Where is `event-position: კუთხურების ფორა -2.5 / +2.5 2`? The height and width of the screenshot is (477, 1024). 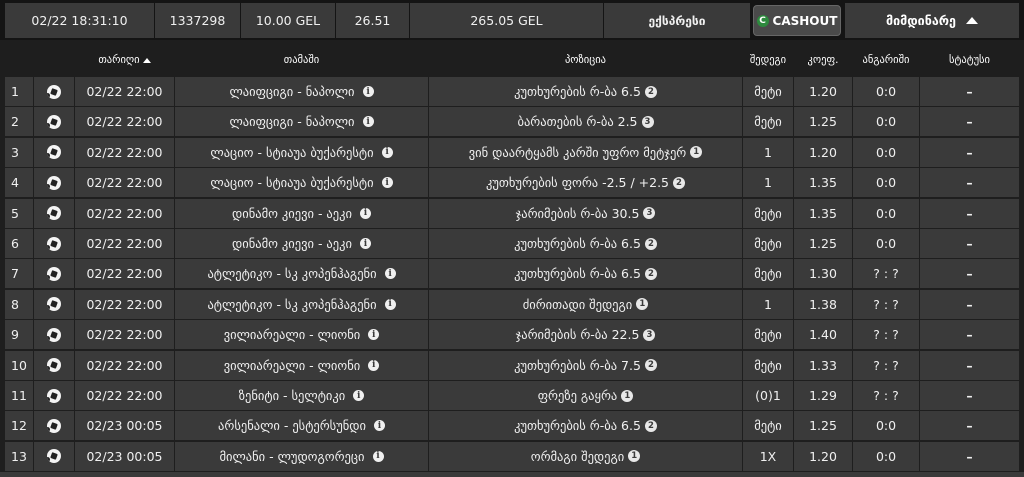
event-position: კუთხურების ფორა -2.5 / +2.5 2 is located at coordinates (585, 183).